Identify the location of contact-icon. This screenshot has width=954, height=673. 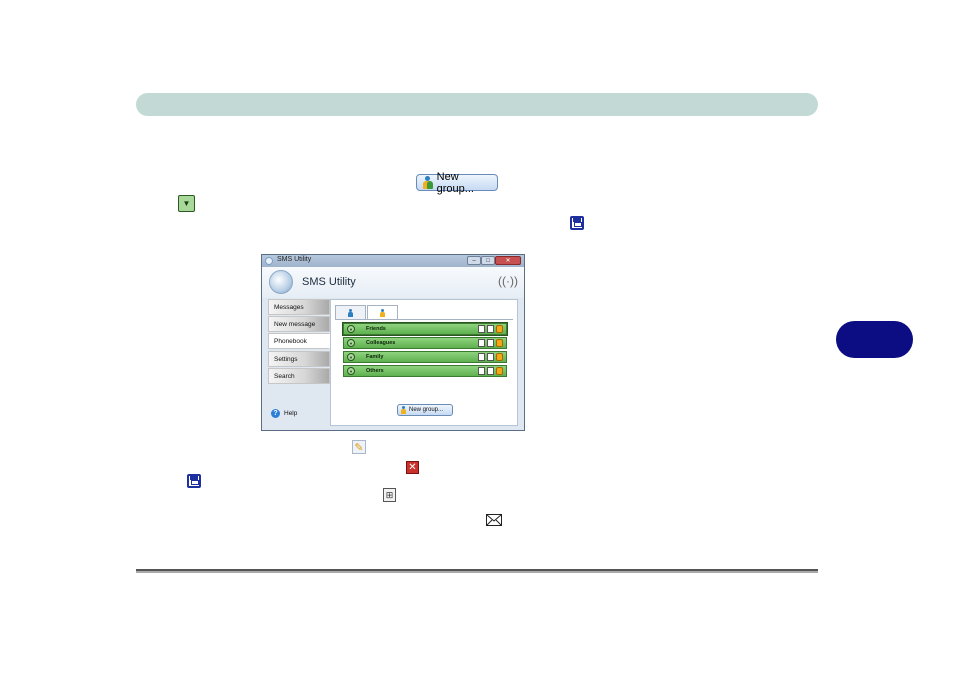
(350, 312).